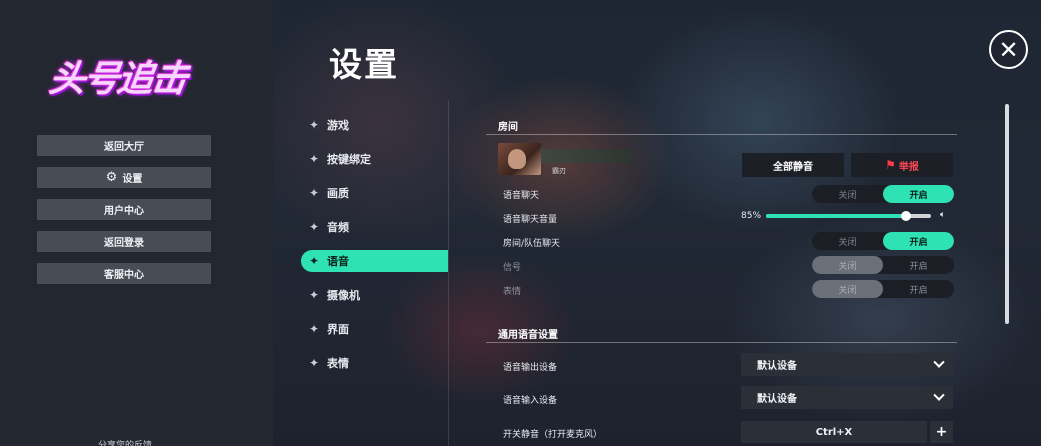 The image size is (1041, 446). I want to click on emote-toggle: 关闭 开启, so click(883, 289).